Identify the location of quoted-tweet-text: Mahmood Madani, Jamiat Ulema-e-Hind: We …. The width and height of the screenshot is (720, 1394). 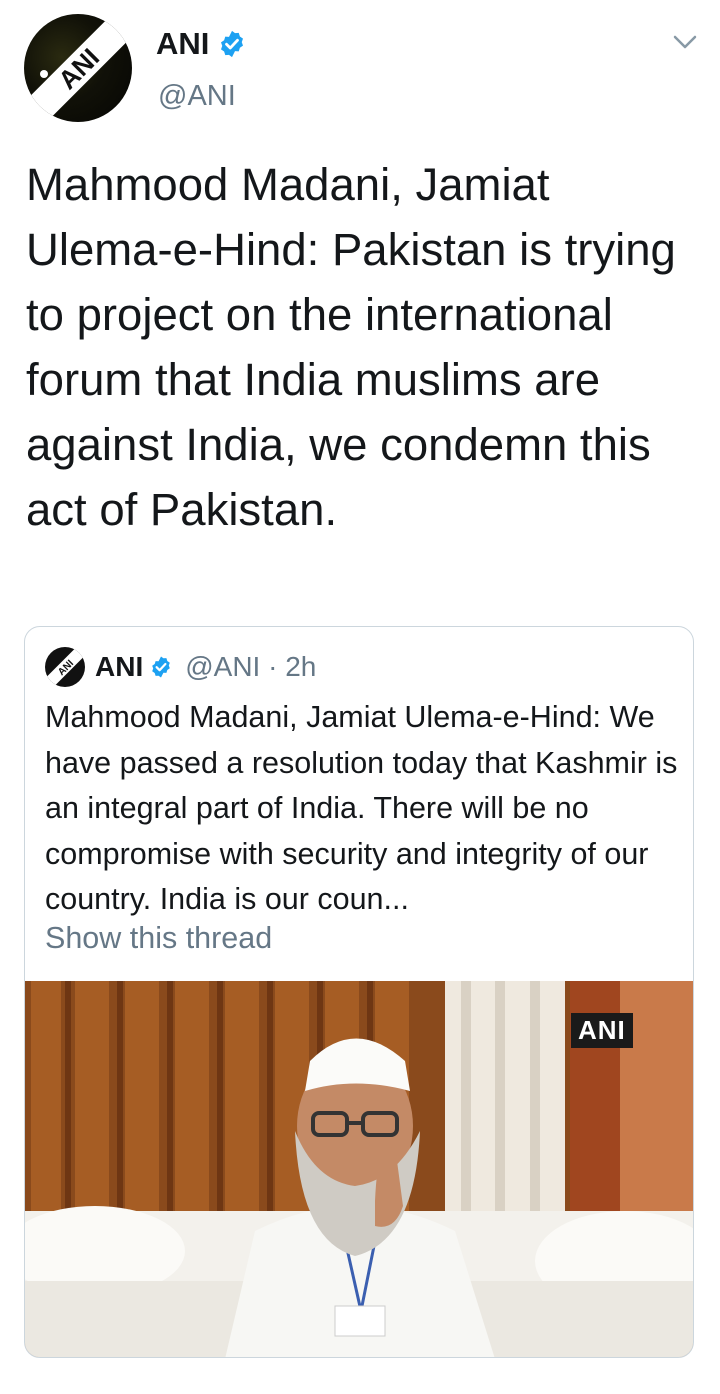
(361, 808).